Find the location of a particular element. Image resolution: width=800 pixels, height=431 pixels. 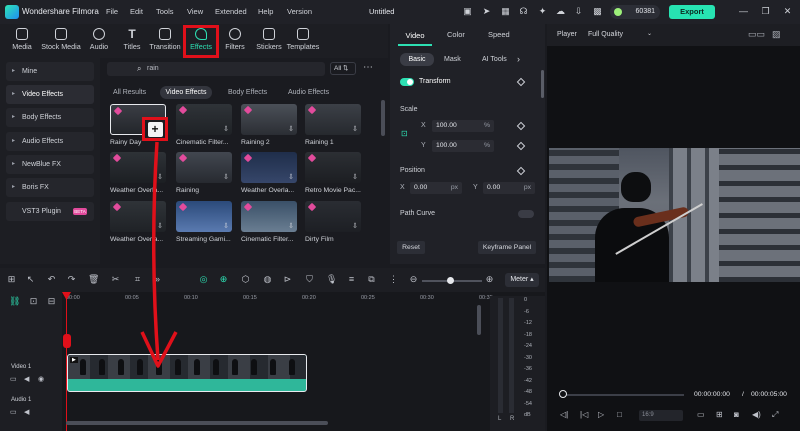

effect-5-thumbnail: ⇩ is located at coordinates (138, 167).